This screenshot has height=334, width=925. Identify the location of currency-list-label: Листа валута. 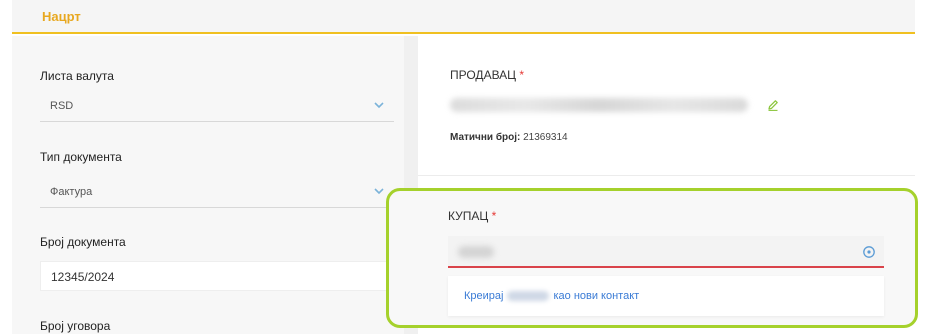
(77, 76).